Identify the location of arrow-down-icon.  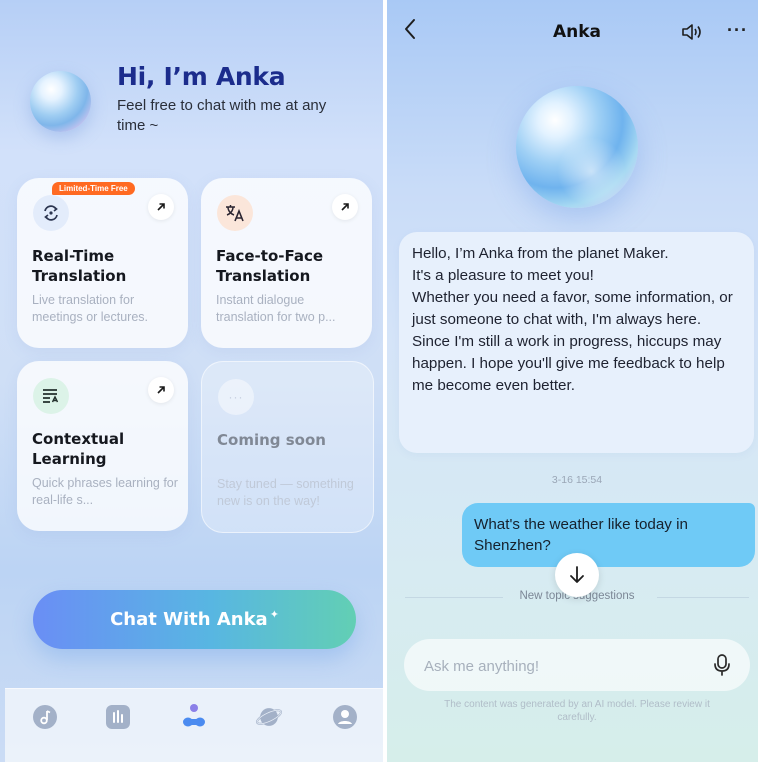
(577, 574).